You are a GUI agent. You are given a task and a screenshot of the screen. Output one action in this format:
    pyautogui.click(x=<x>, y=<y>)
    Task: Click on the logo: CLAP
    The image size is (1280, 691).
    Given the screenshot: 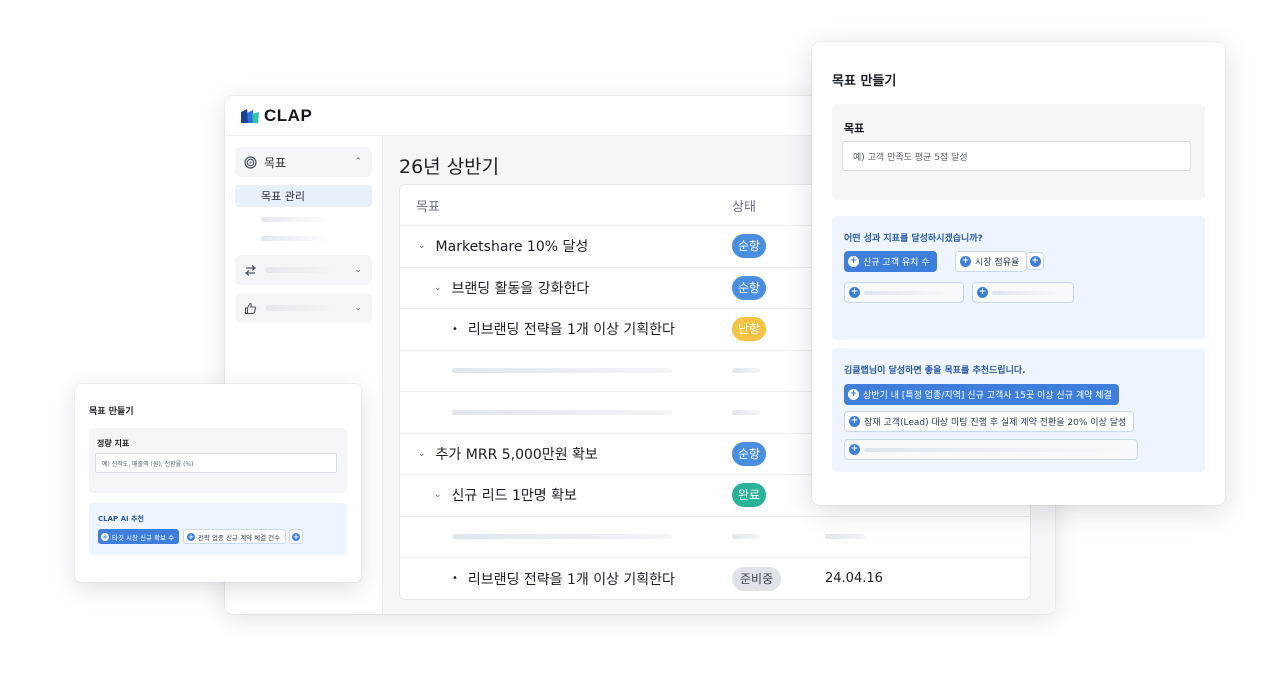 What is the action you would take?
    pyautogui.click(x=276, y=116)
    